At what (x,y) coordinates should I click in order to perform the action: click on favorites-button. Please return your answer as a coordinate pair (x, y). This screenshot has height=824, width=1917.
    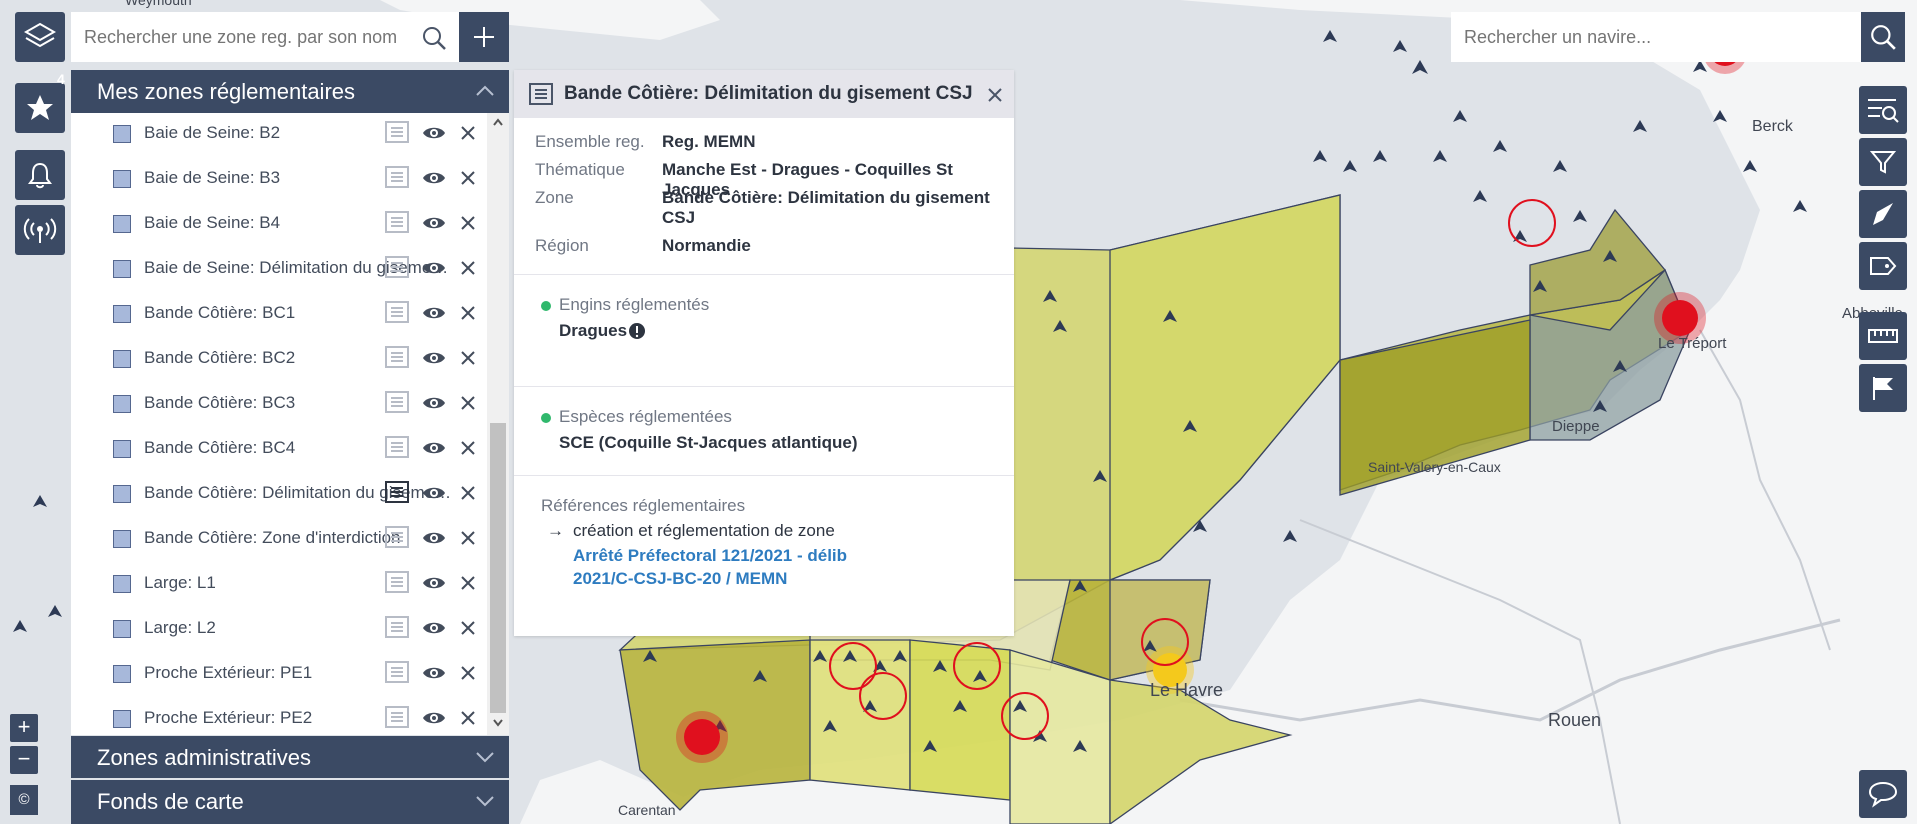
    Looking at the image, I should click on (40, 108).